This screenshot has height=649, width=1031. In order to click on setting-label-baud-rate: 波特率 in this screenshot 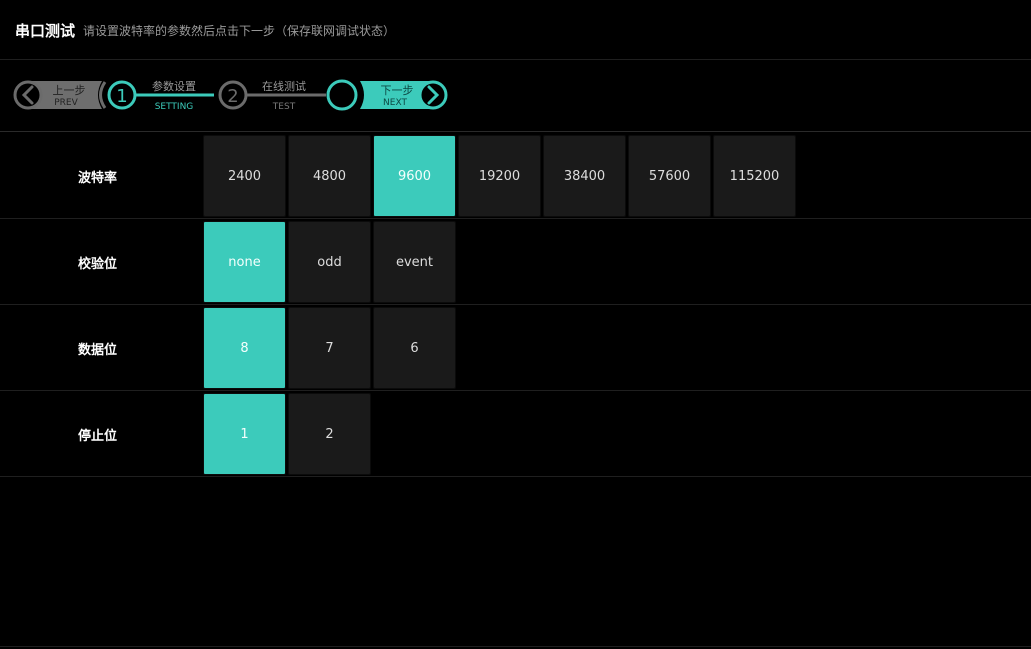, I will do `click(98, 178)`.